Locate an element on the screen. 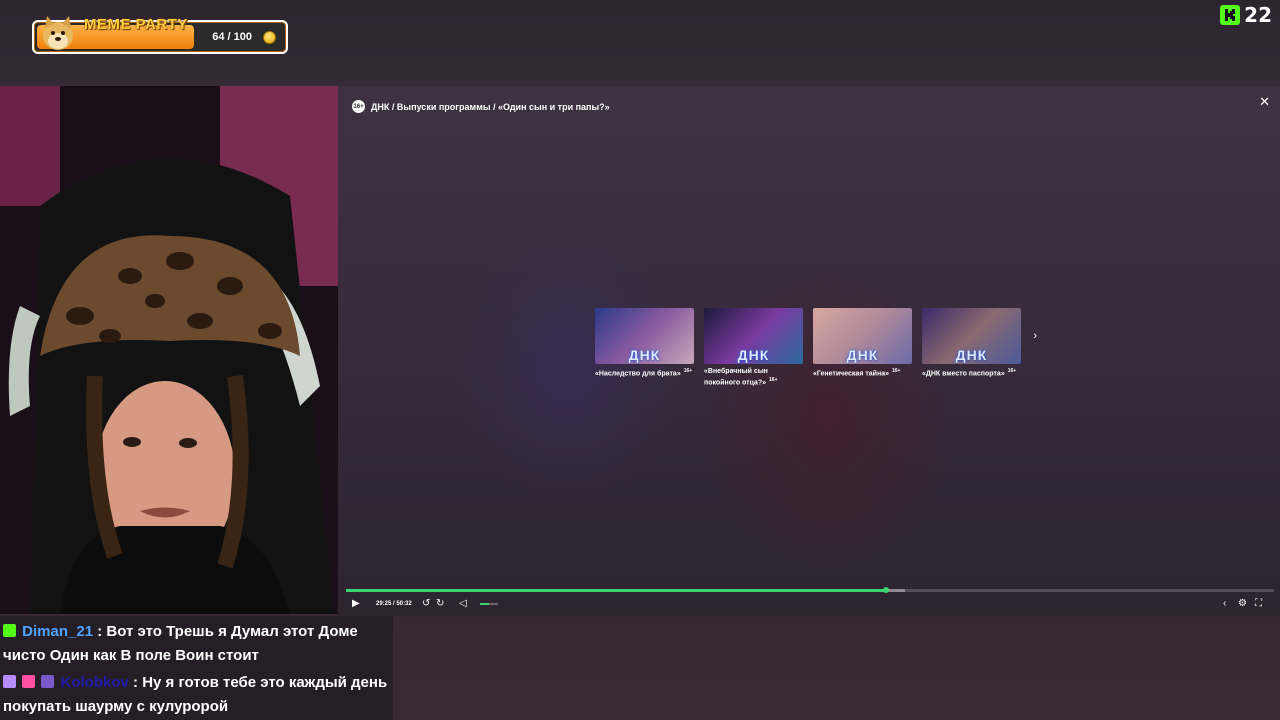  coin-icon is located at coordinates (269, 37).